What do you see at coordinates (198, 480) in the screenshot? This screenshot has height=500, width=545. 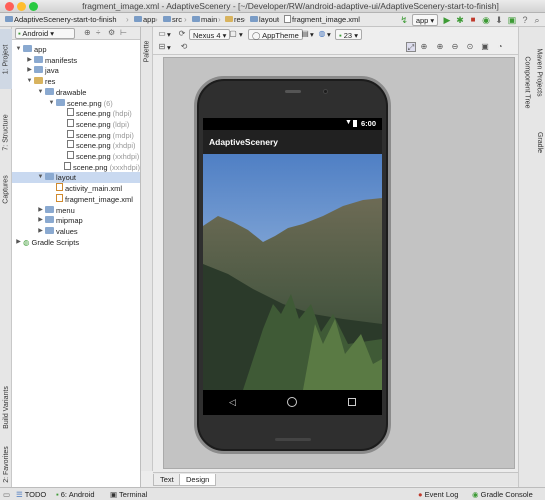 I see `tab-design: Design` at bounding box center [198, 480].